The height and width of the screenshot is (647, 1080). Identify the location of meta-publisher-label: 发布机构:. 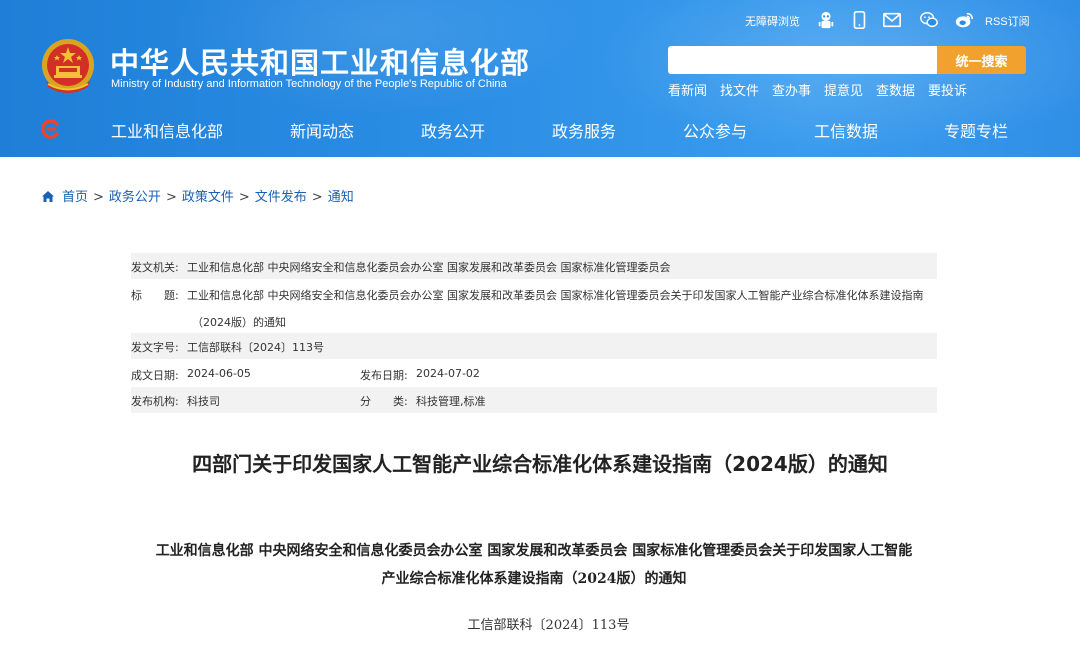
(155, 401).